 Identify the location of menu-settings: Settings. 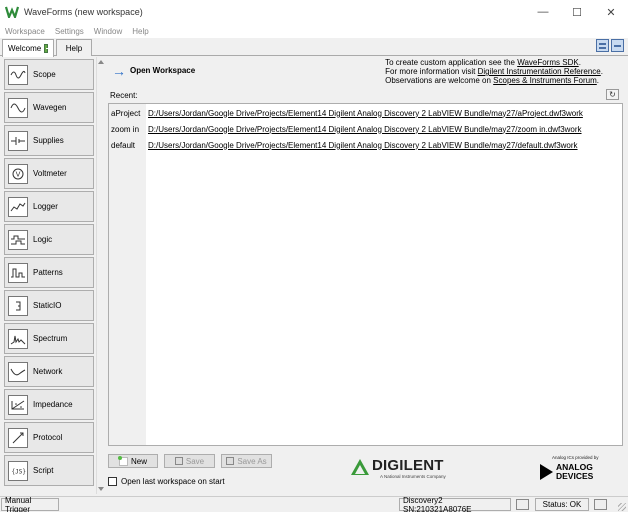
(69, 31).